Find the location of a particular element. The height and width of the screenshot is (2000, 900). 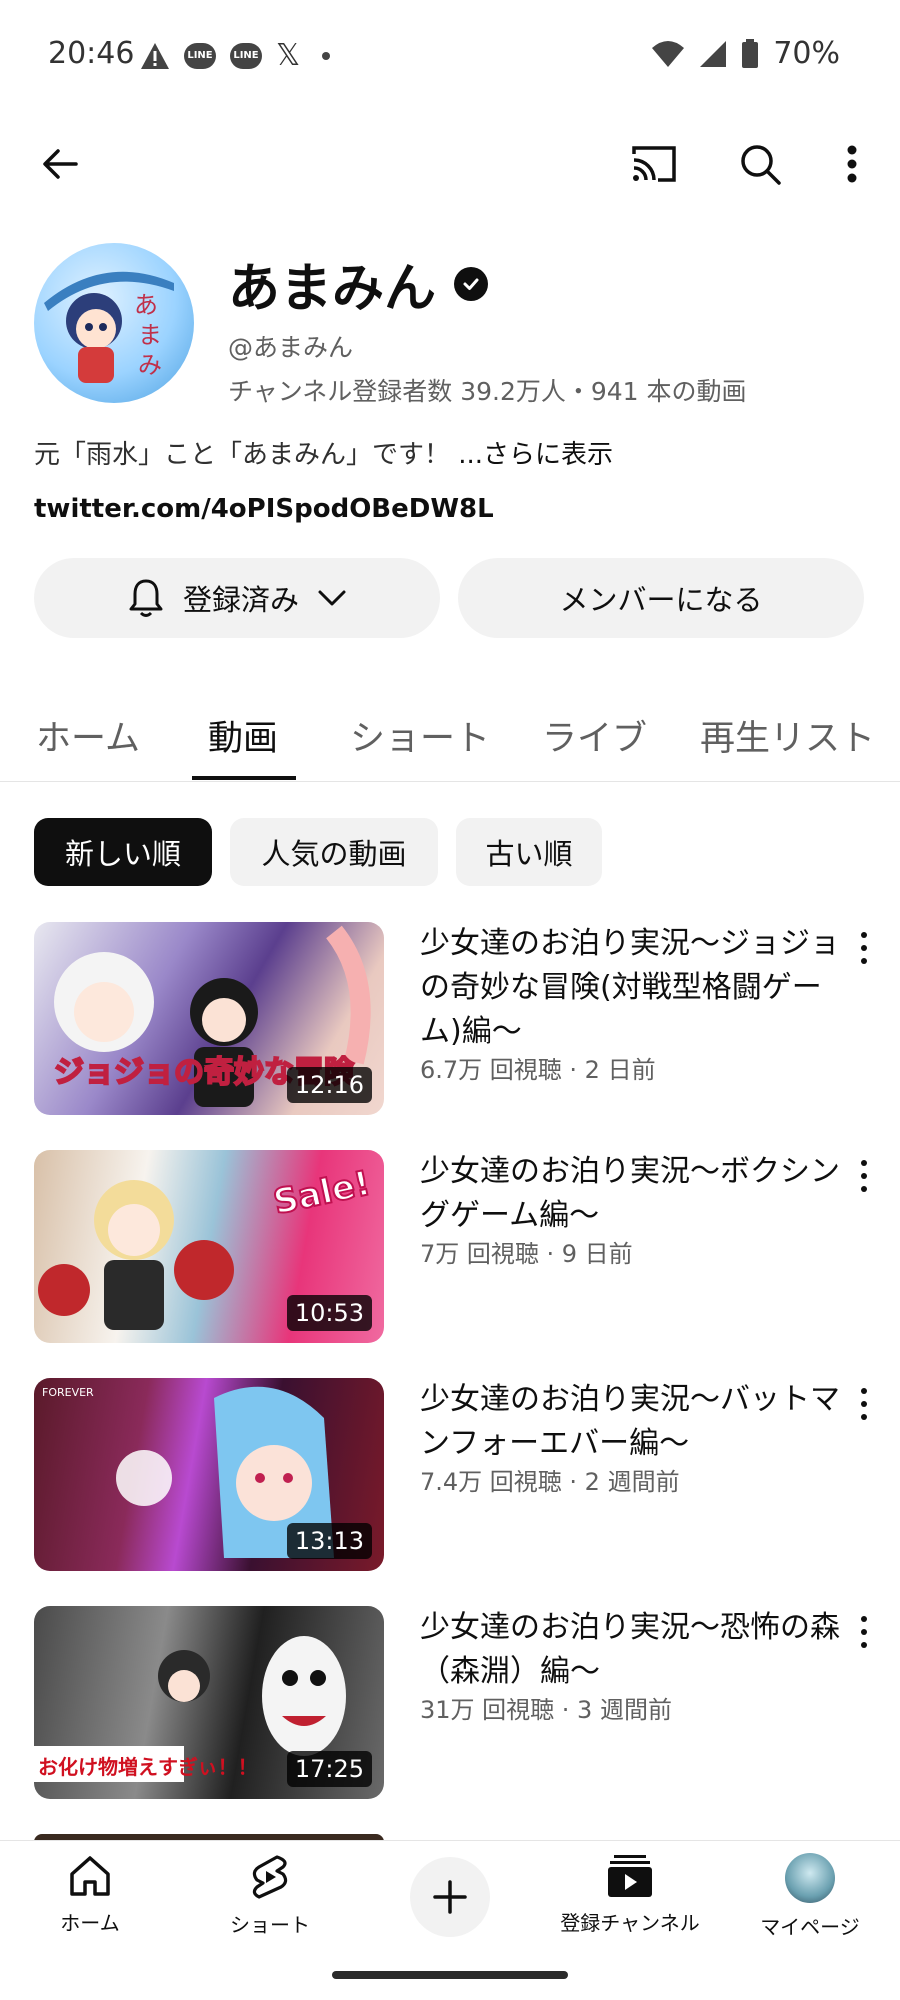

video-info: 少女達のお泊り実況〜恐怖の森（森淵）編〜 31万 回視聴 · 3 週間前 is located at coordinates (630, 1666).